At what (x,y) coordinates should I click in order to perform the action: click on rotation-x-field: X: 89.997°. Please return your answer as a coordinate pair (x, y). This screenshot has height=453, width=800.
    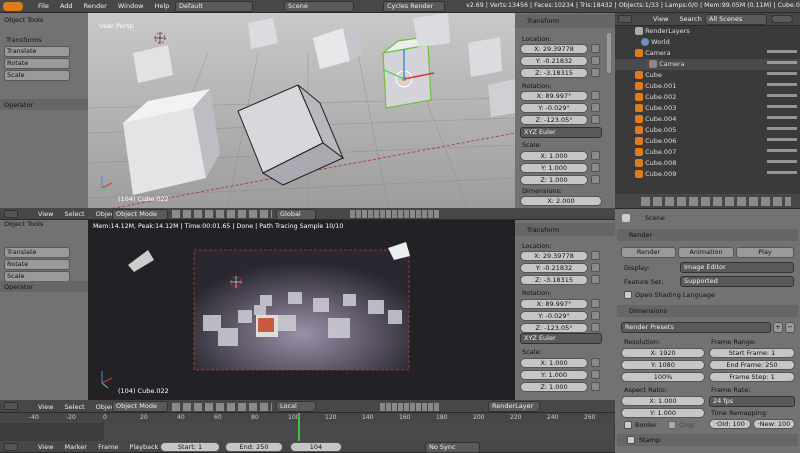
    Looking at the image, I should click on (554, 96).